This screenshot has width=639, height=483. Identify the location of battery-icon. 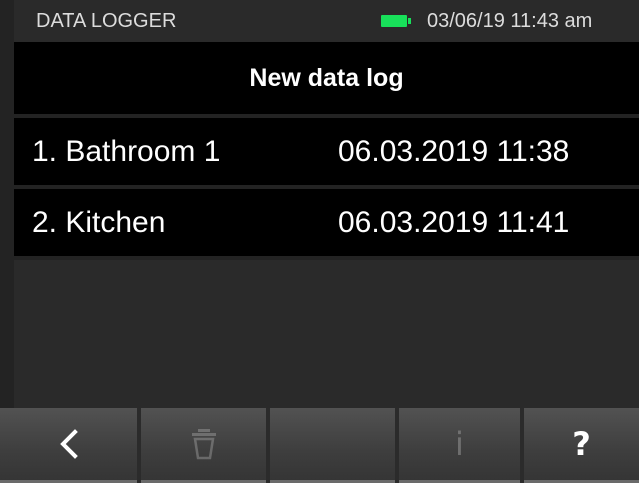
(396, 21).